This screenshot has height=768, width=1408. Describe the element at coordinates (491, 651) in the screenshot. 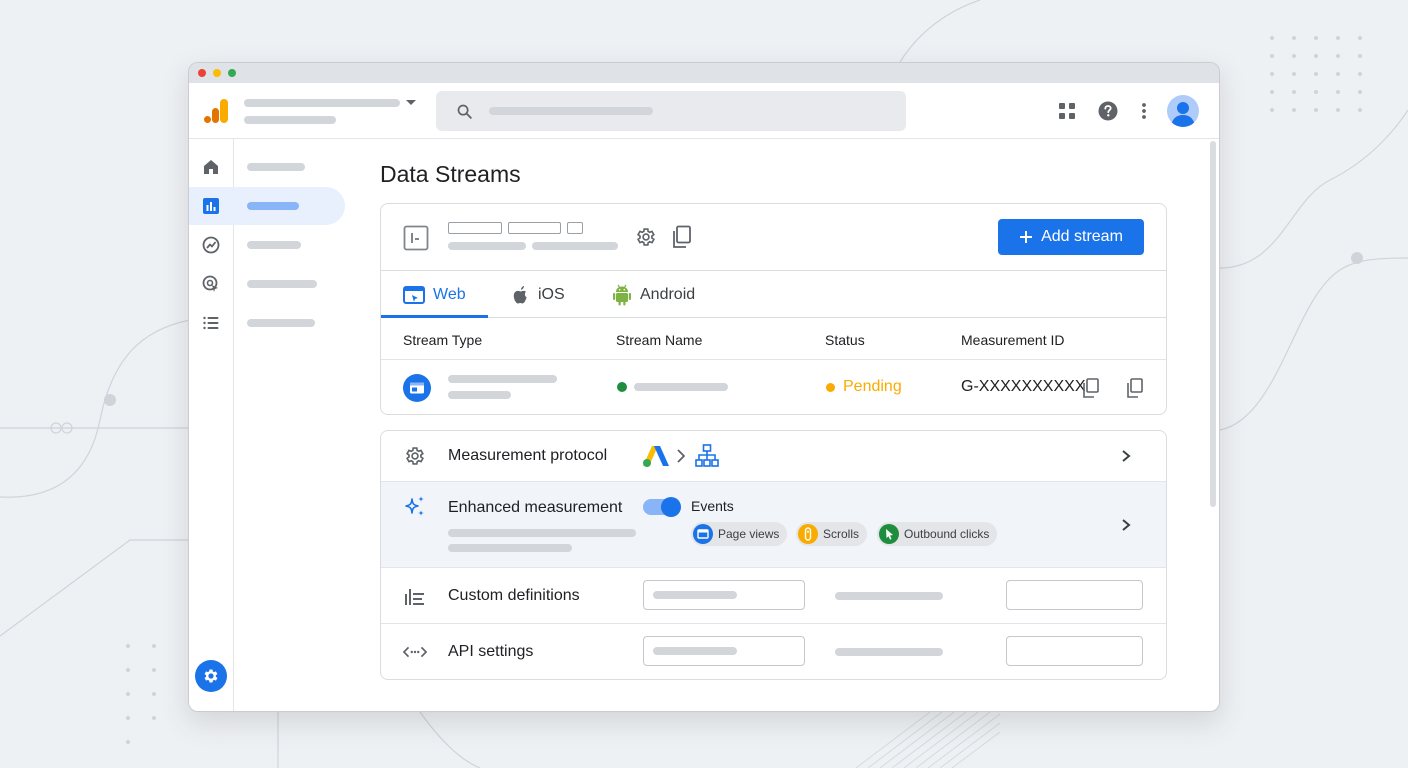

I see `api-settings-label: API settings` at that location.